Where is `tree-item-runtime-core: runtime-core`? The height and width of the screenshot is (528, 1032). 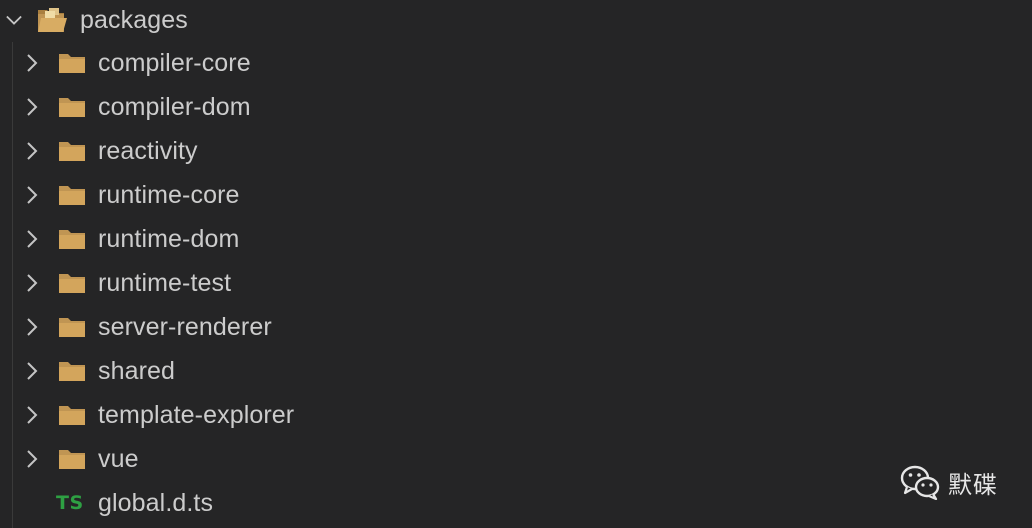 tree-item-runtime-core: runtime-core is located at coordinates (516, 195).